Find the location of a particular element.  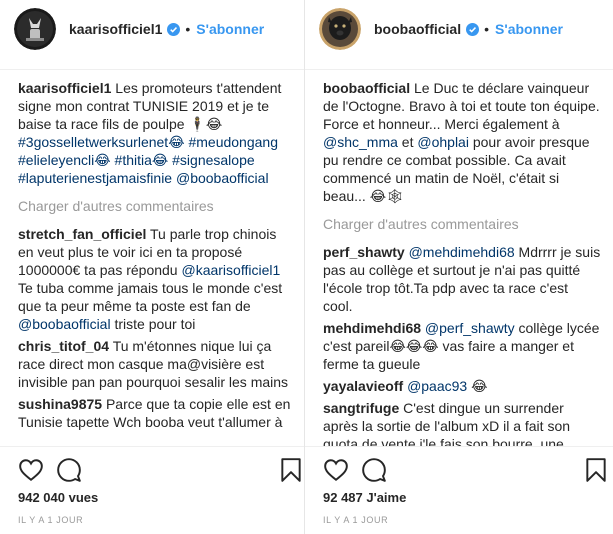

post-username: kaarisofficiel1 is located at coordinates (115, 29).